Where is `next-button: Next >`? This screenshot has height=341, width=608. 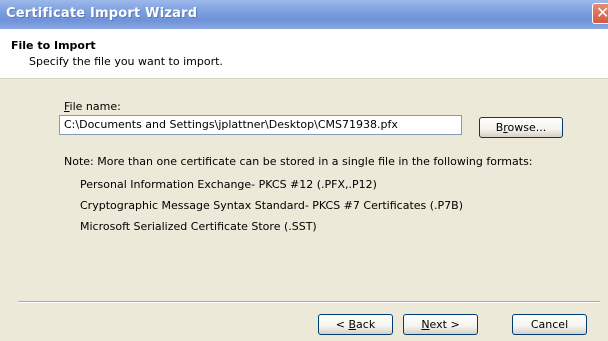
next-button: Next > is located at coordinates (440, 324).